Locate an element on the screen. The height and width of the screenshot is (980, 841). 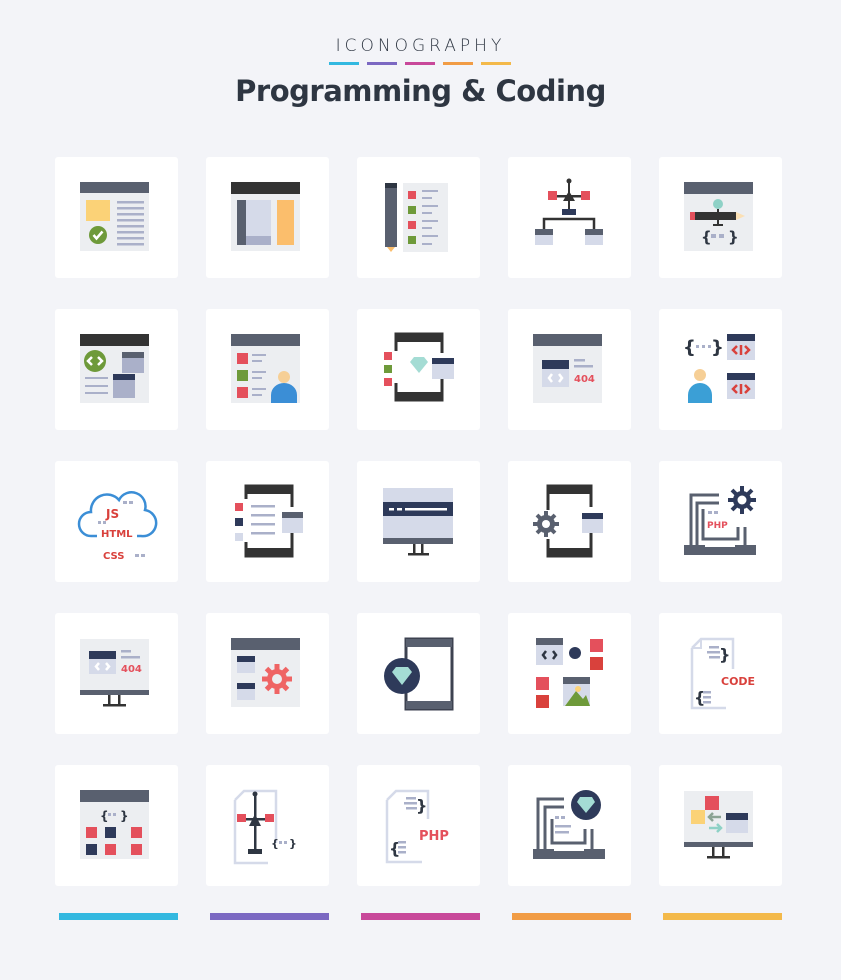
mobile-settings-code-icon is located at coordinates (568, 521).